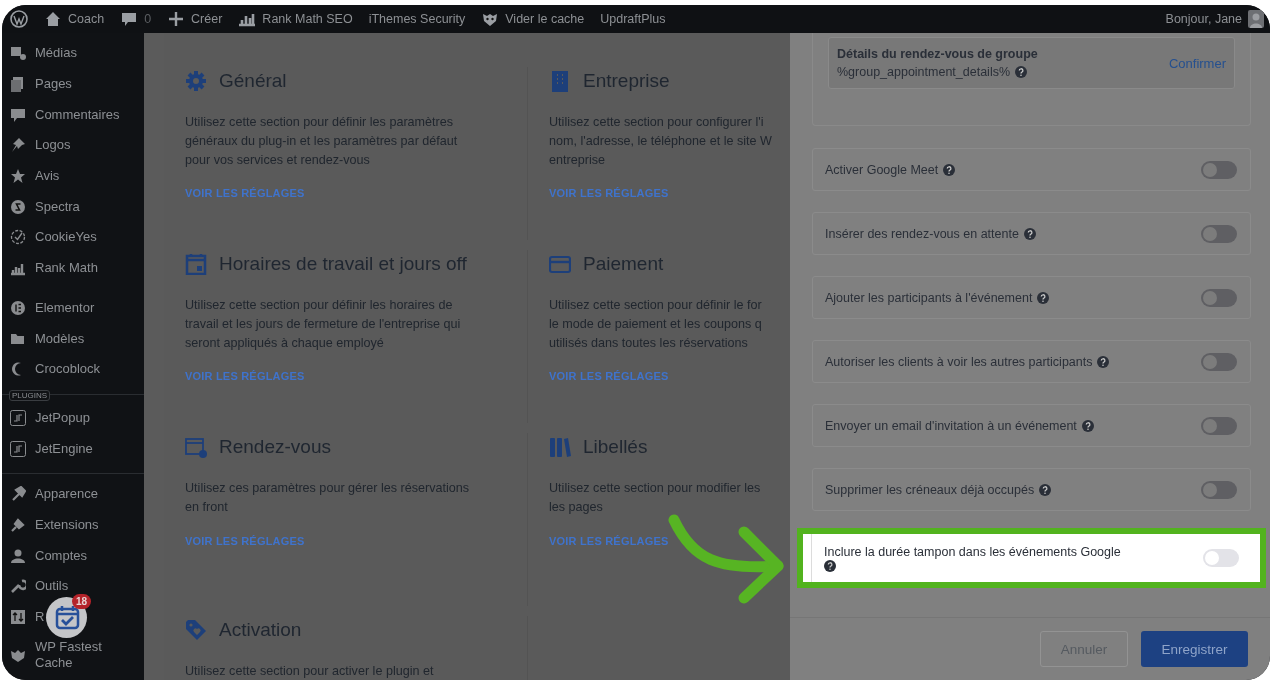  I want to click on pages-icon, so click(18, 84).